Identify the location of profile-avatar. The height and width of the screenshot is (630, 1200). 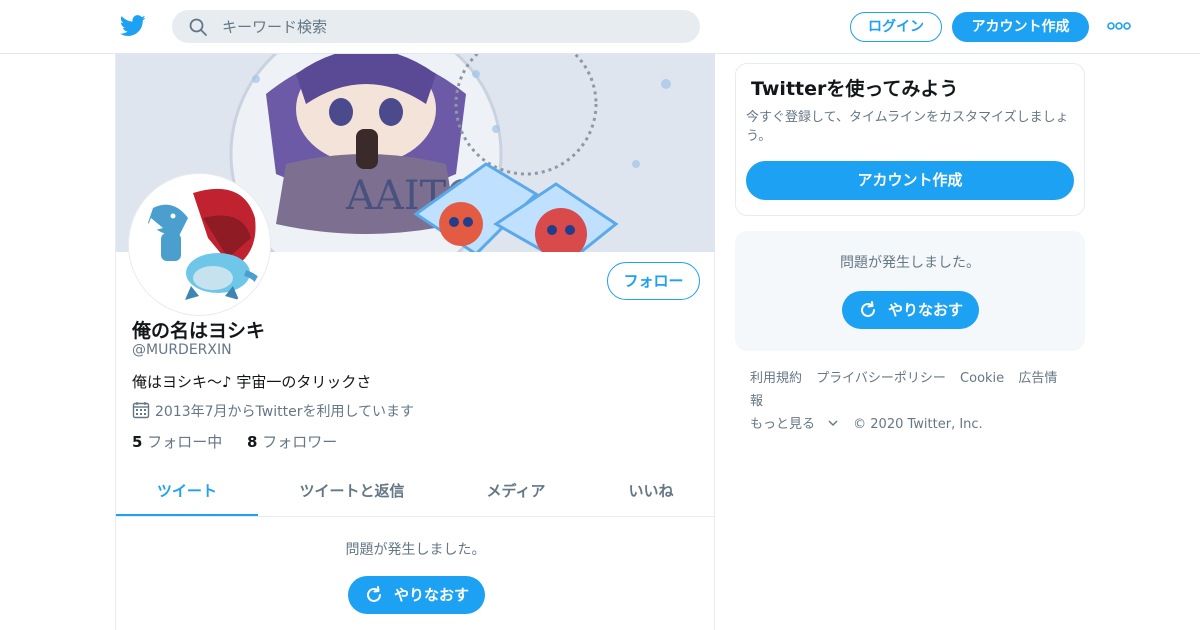
(199, 244).